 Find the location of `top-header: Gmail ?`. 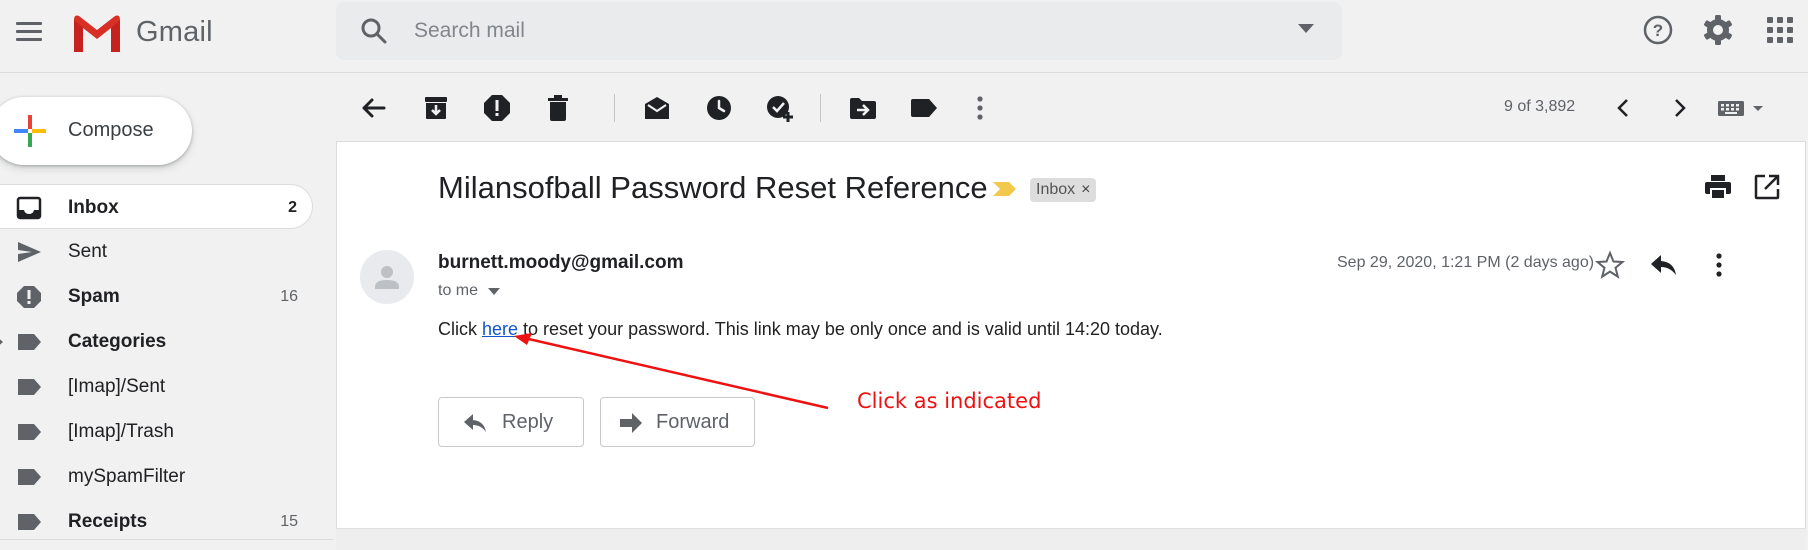

top-header: Gmail ? is located at coordinates (904, 36).